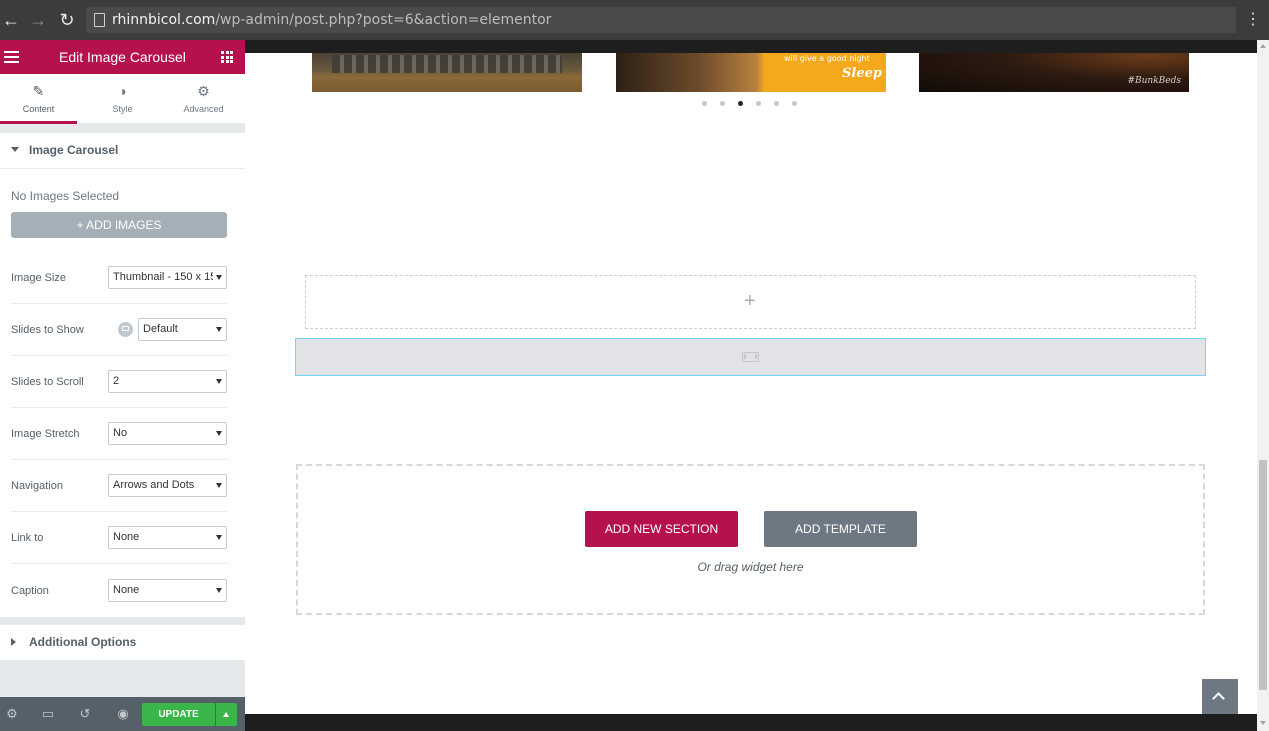  Describe the element at coordinates (178, 714) in the screenshot. I see `update-button: UPDATE` at that location.